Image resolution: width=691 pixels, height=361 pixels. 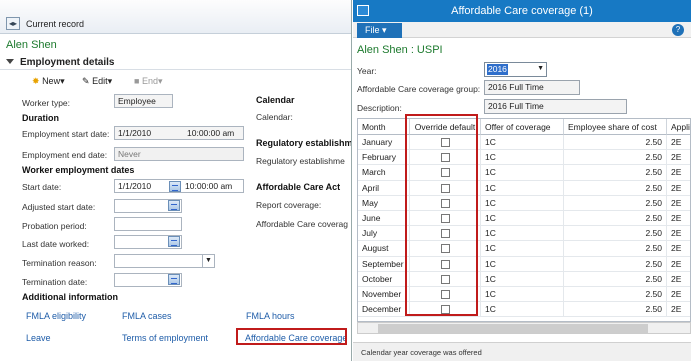 What do you see at coordinates (175, 63) in the screenshot?
I see `employment-details-header: Employment details` at bounding box center [175, 63].